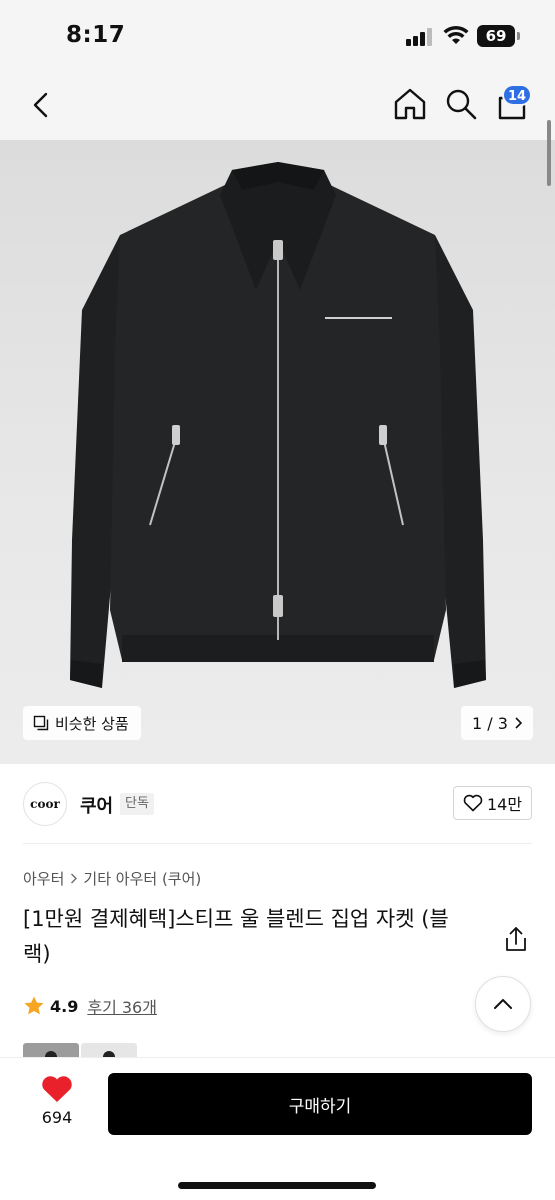 The height and width of the screenshot is (1200, 555). What do you see at coordinates (456, 34) in the screenshot?
I see `wifi-icon` at bounding box center [456, 34].